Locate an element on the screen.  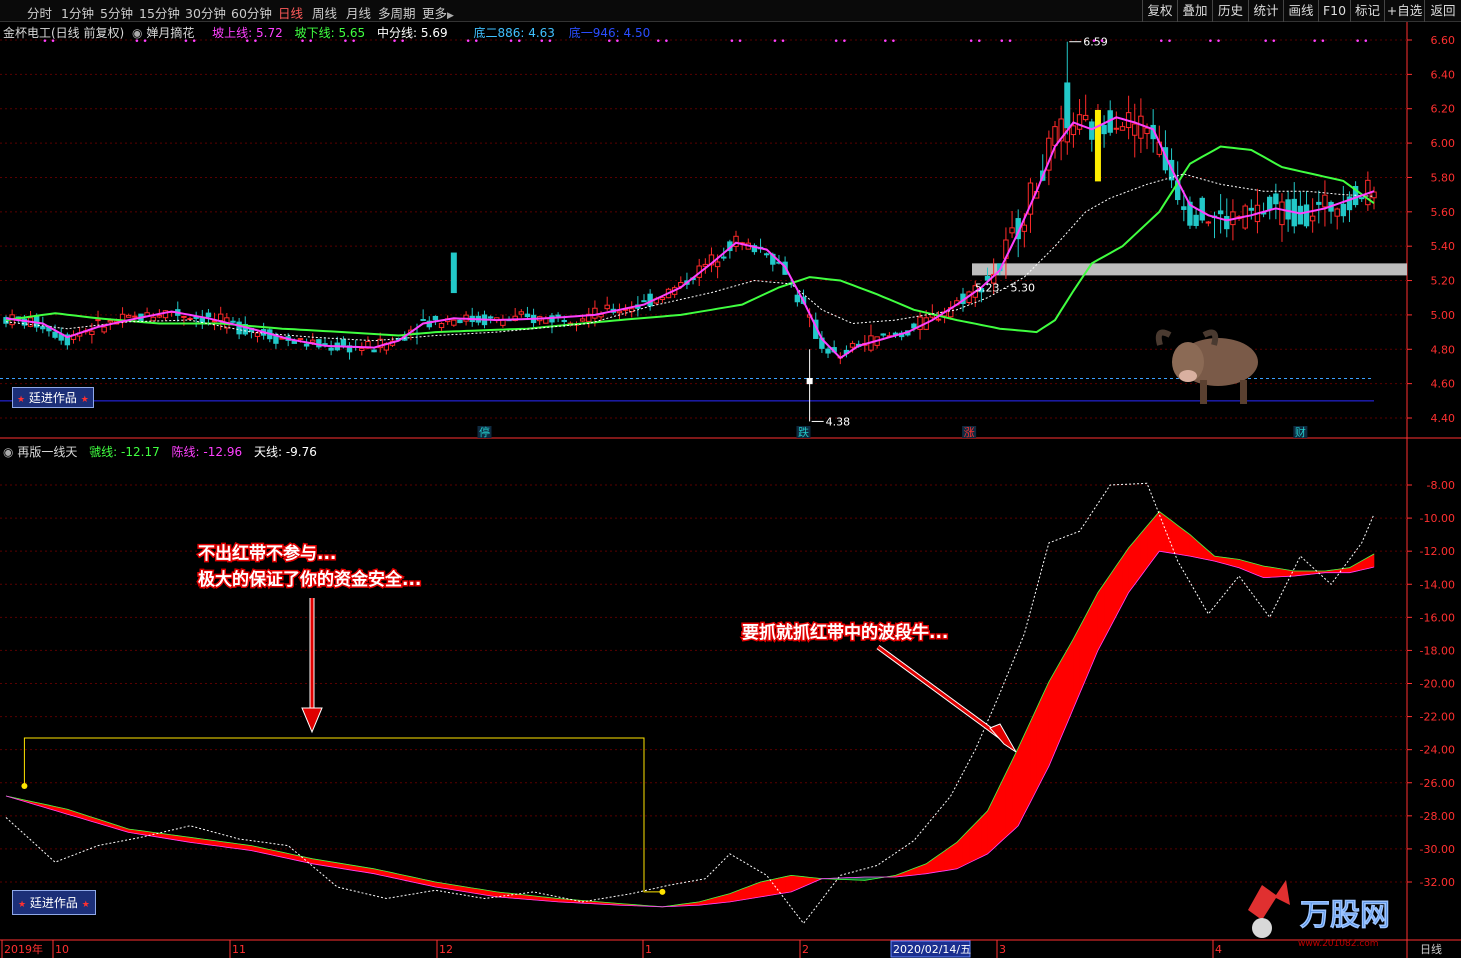
y-tick-label: 5.80 is located at coordinates (1443, 177).